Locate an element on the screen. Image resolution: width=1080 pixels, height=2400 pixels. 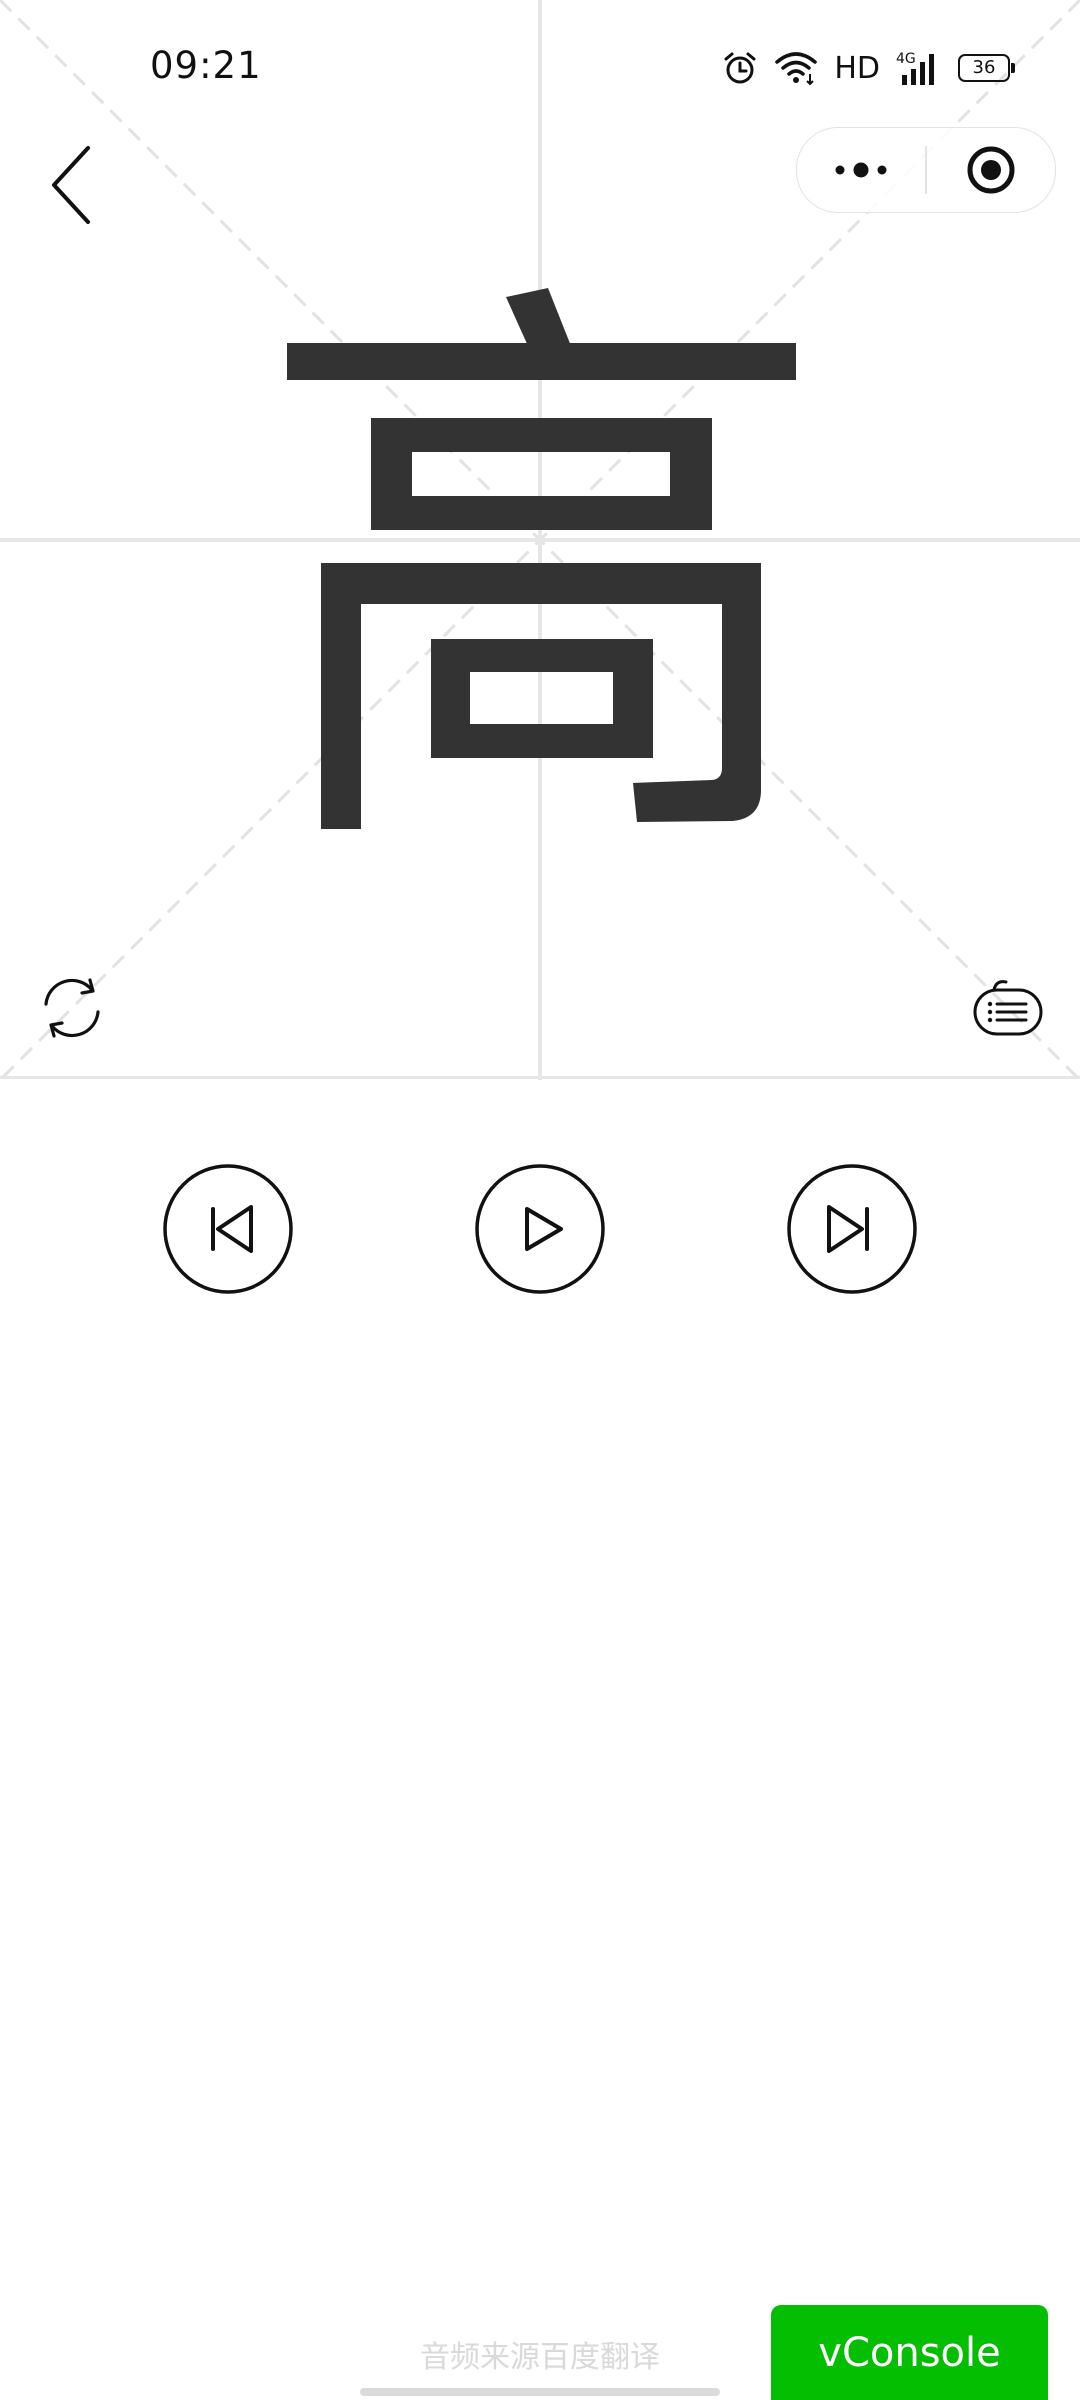
next-button is located at coordinates (852, 1229).